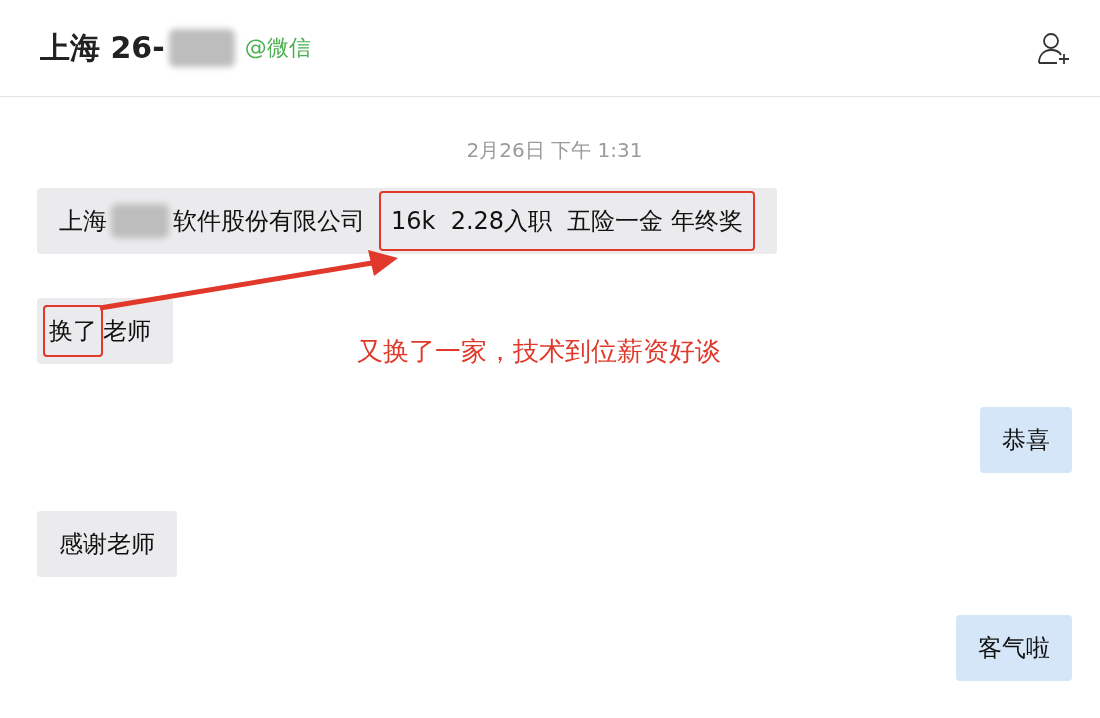 Image resolution: width=1100 pixels, height=718 pixels. I want to click on message-text: 客气啦, so click(1014, 648).